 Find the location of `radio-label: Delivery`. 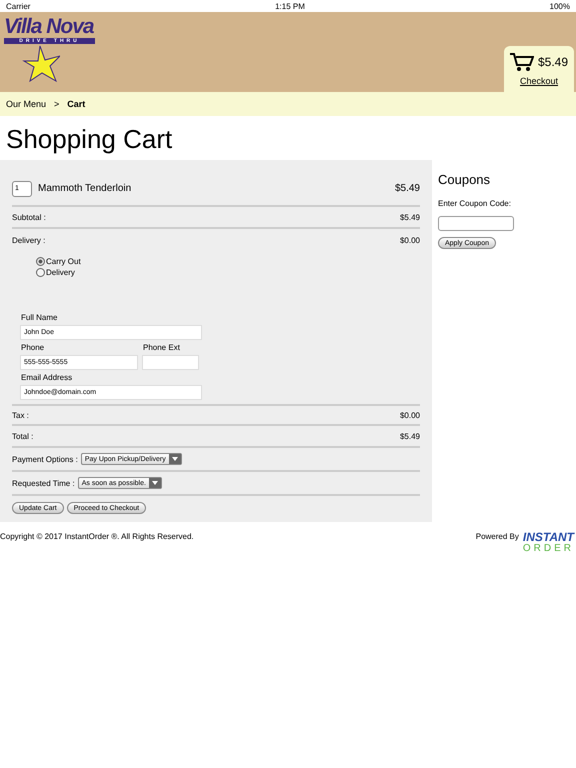

radio-label: Delivery is located at coordinates (60, 272).